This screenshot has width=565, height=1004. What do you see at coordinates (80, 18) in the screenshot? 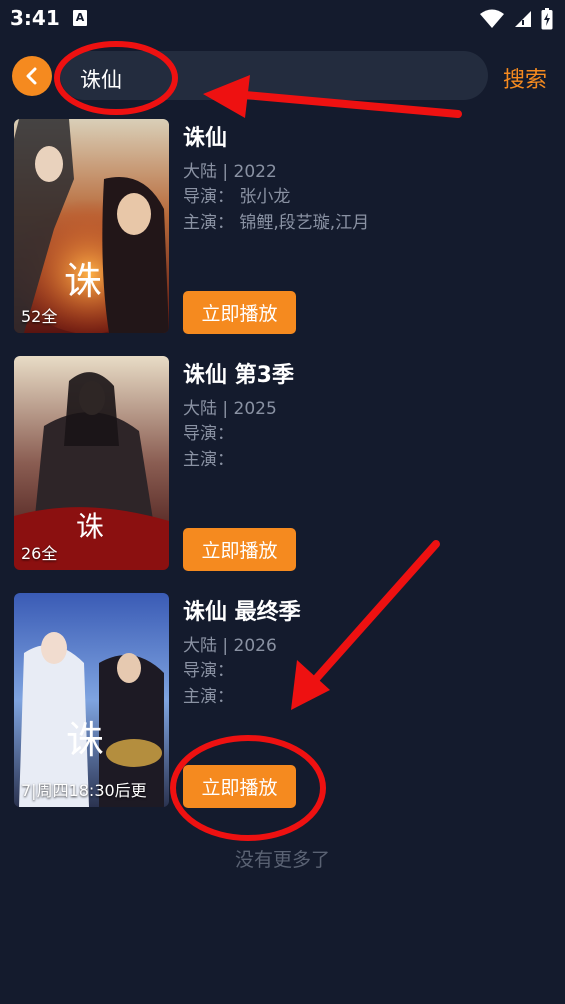
I see `notification-icon: A` at bounding box center [80, 18].